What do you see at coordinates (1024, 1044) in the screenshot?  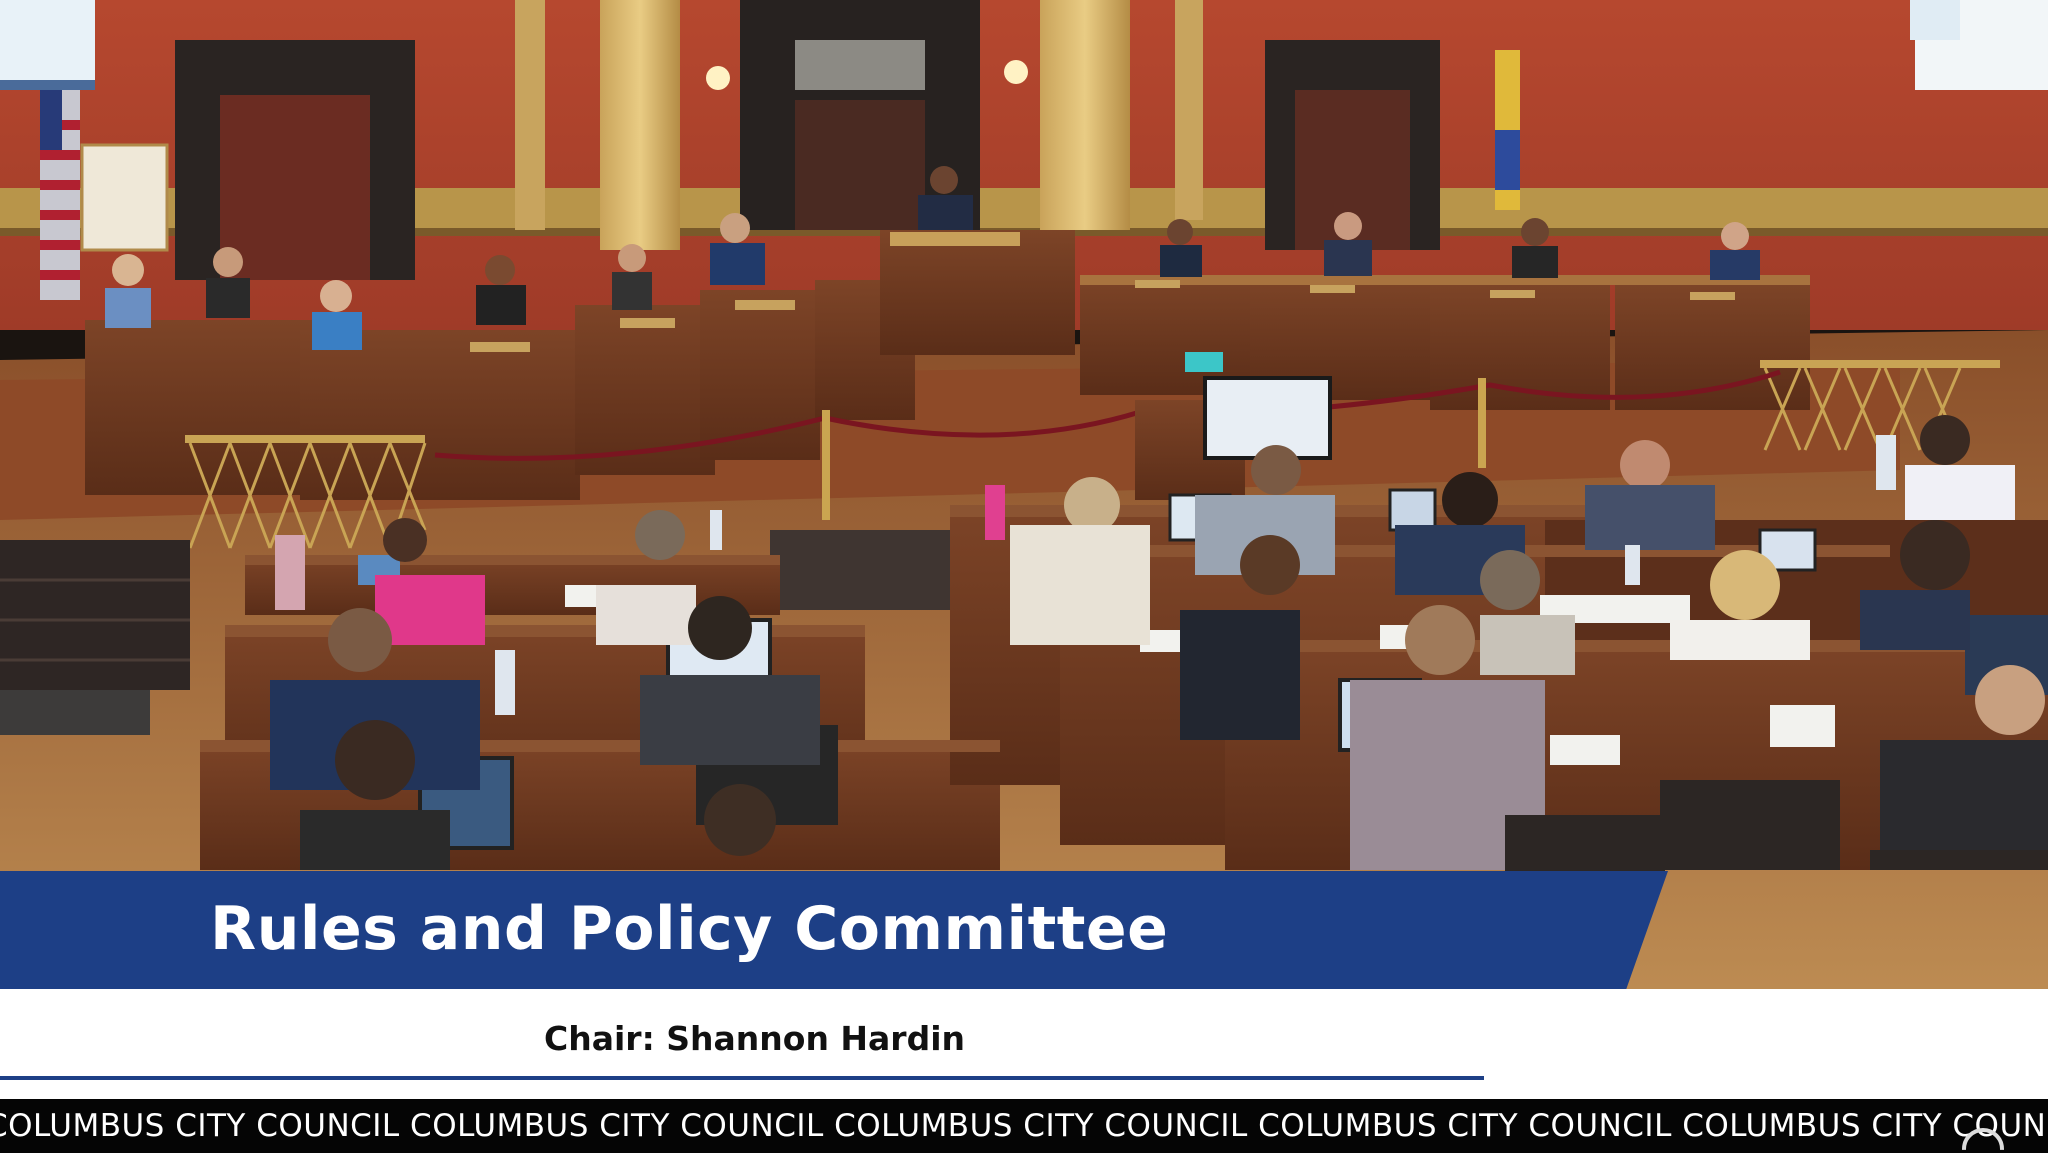 I see `subtitle-banner` at bounding box center [1024, 1044].